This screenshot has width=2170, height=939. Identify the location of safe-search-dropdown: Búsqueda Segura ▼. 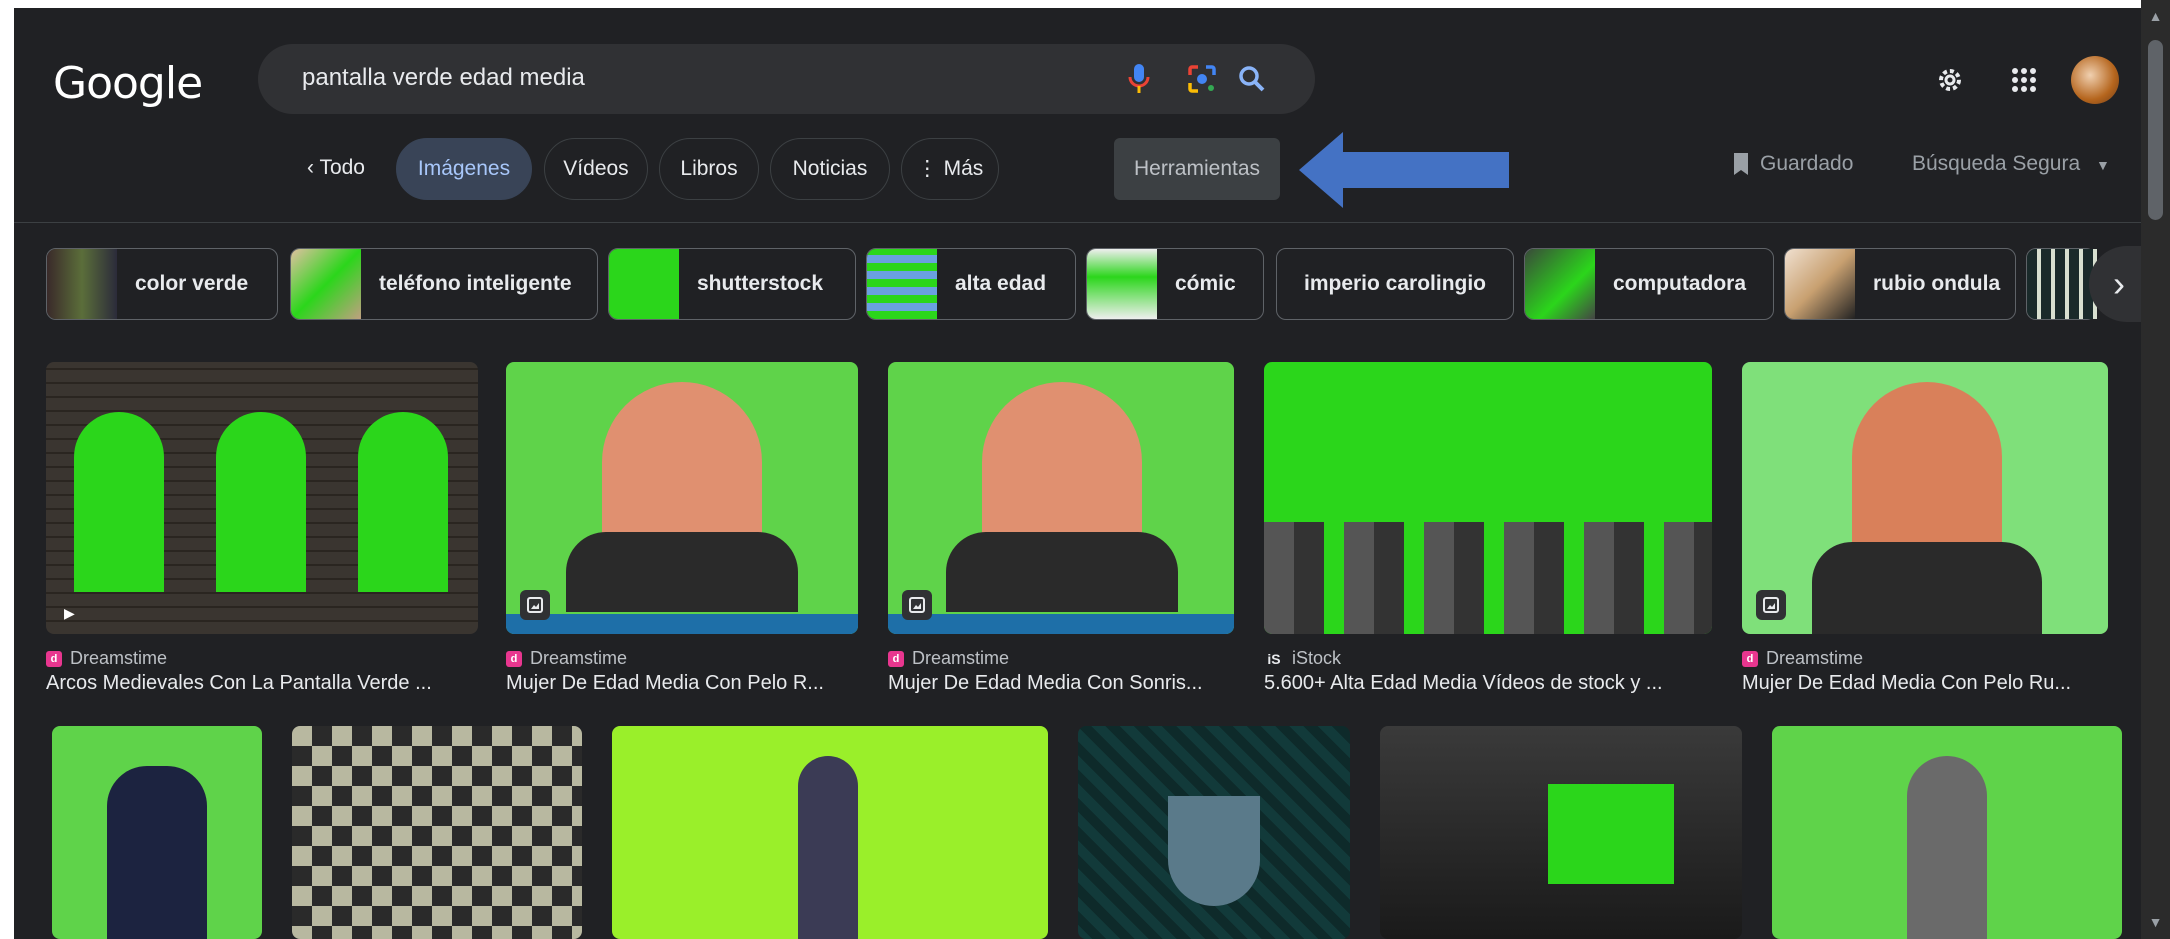
(2011, 164).